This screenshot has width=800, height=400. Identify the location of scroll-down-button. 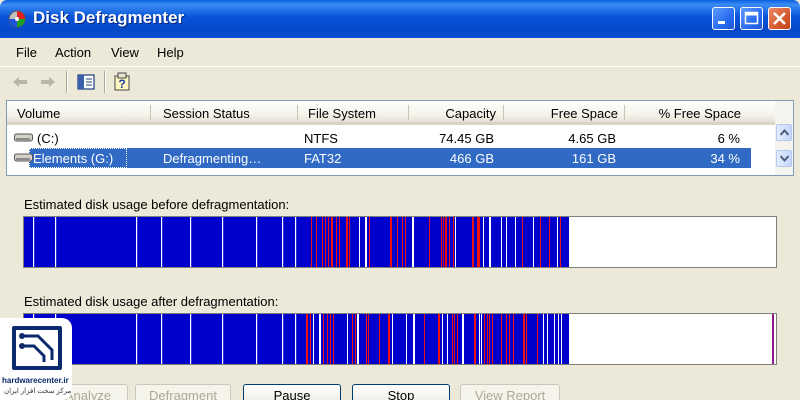
(784, 158).